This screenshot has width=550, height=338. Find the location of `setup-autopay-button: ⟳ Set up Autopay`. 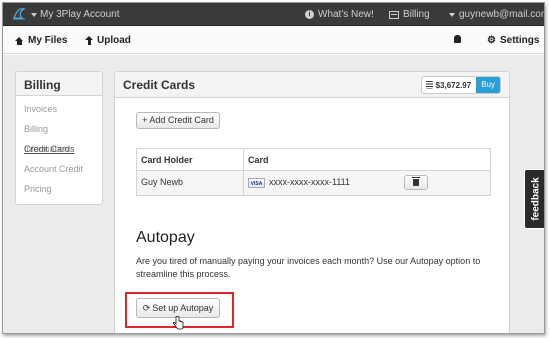

setup-autopay-button: ⟳ Set up Autopay is located at coordinates (178, 308).